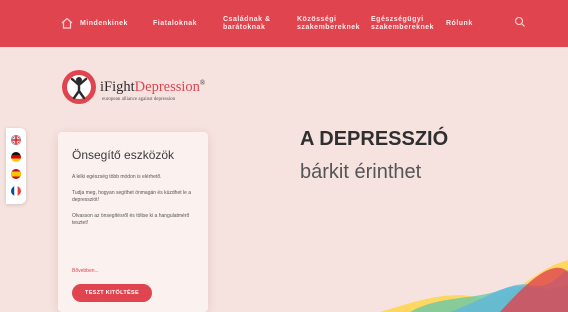 The width and height of the screenshot is (568, 312). I want to click on nav-item-youth: Fiataloknak, so click(175, 23).